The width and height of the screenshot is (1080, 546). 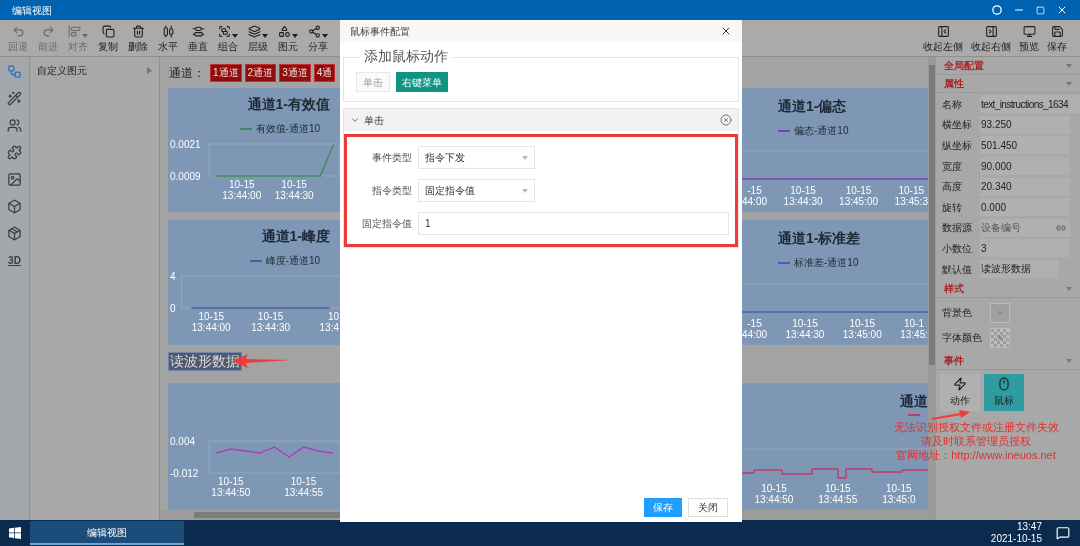 I want to click on property-label: 字体颜色, so click(x=962, y=338).